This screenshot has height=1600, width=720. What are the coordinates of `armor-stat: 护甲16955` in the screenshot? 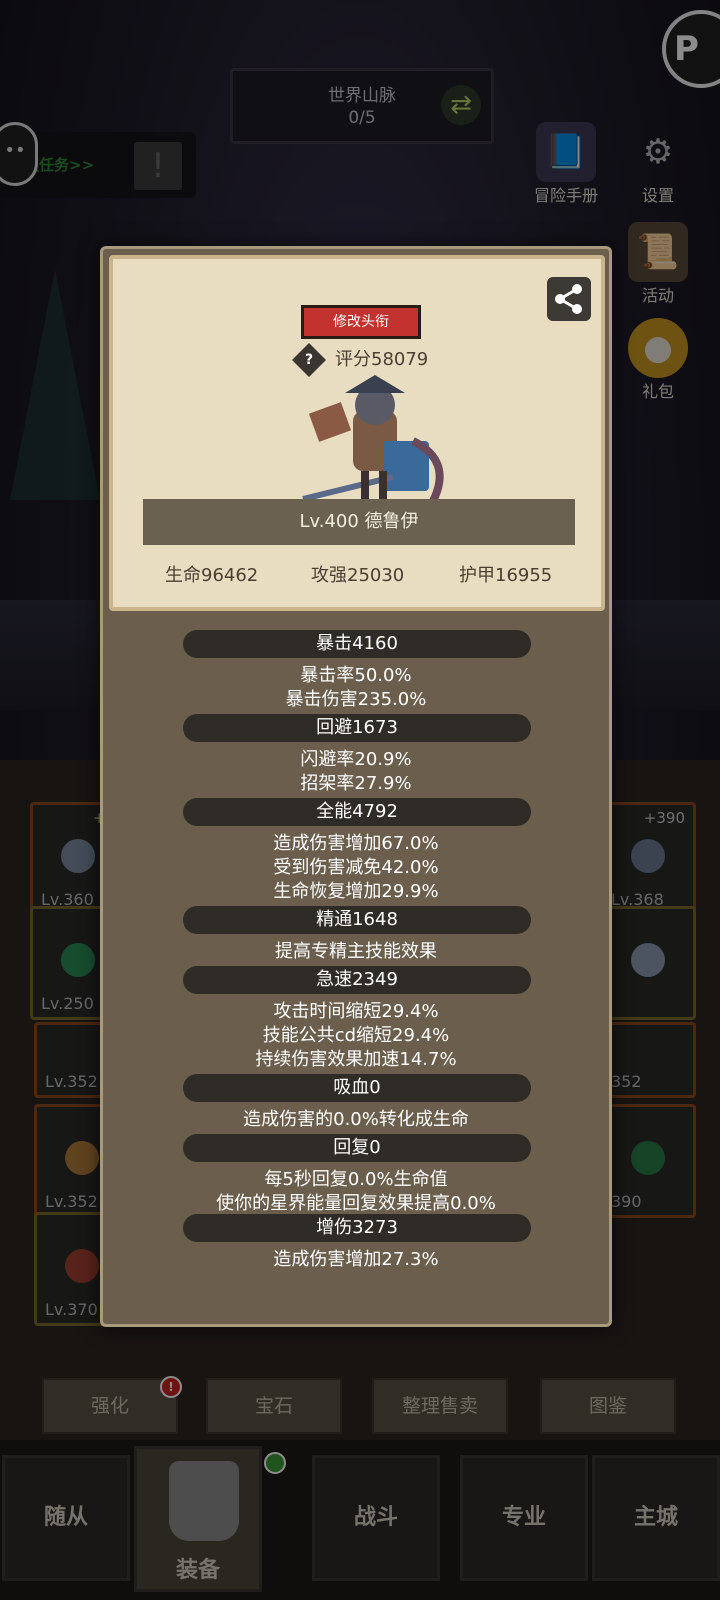 It's located at (506, 575).